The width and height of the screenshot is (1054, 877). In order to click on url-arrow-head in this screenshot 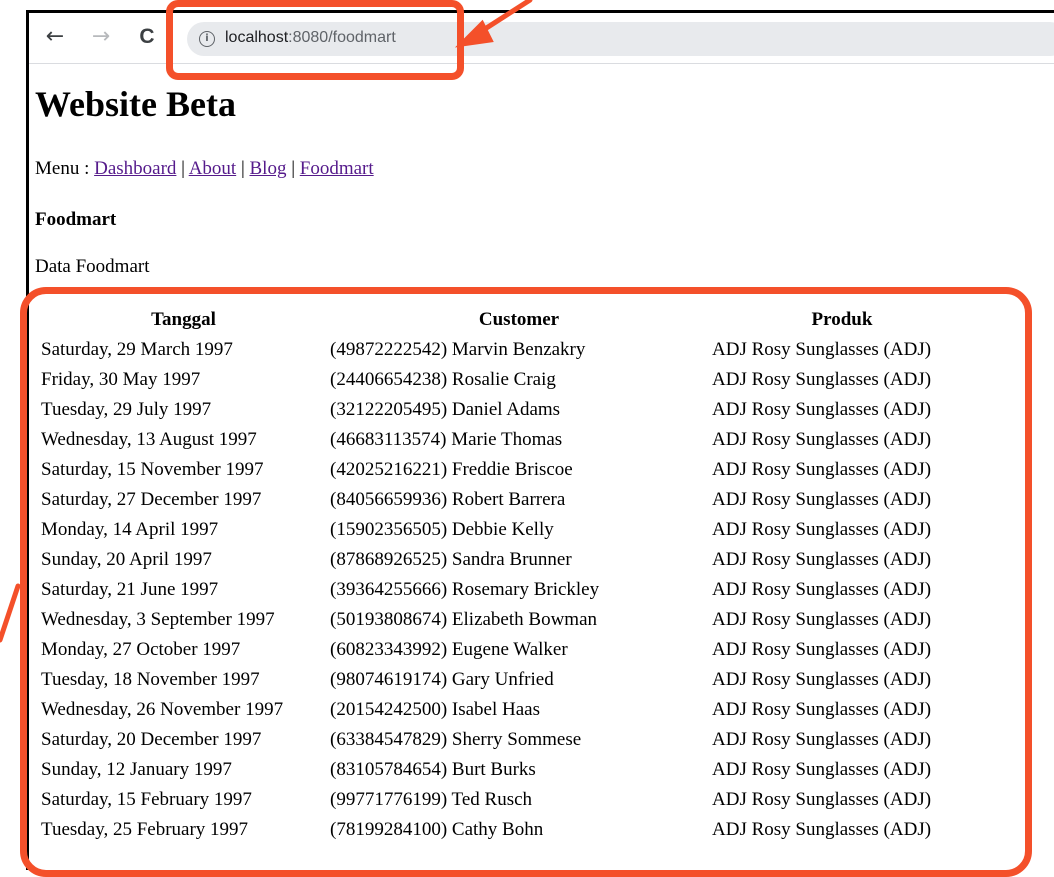, I will do `click(474, 33)`.